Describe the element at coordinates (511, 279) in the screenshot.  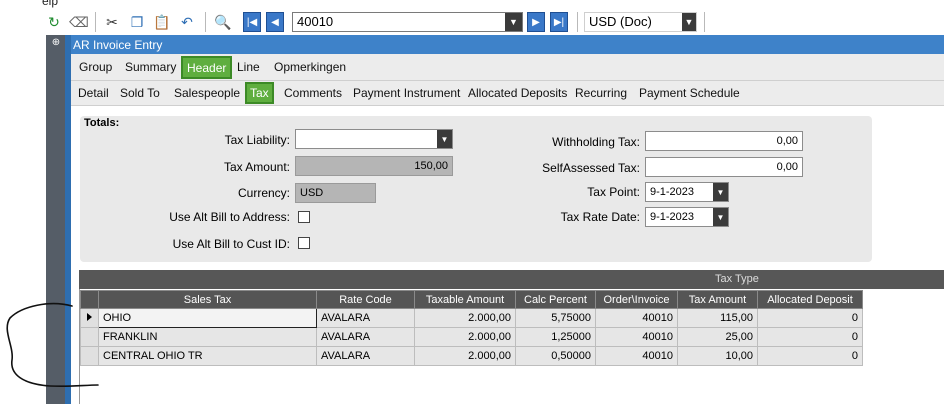
I see `grid-group-header: Tax Type` at that location.